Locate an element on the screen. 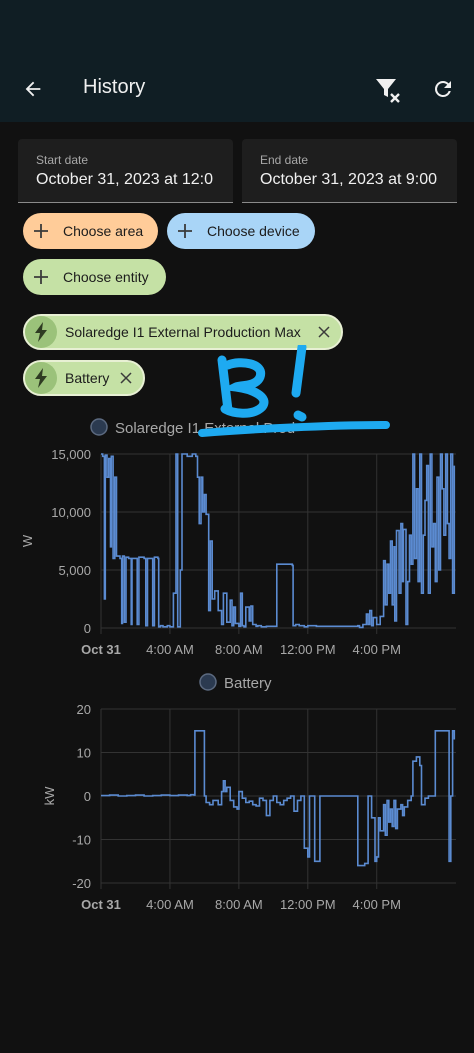 This screenshot has width=474, height=1053. y-tick-label: 5,000 is located at coordinates (74, 570).